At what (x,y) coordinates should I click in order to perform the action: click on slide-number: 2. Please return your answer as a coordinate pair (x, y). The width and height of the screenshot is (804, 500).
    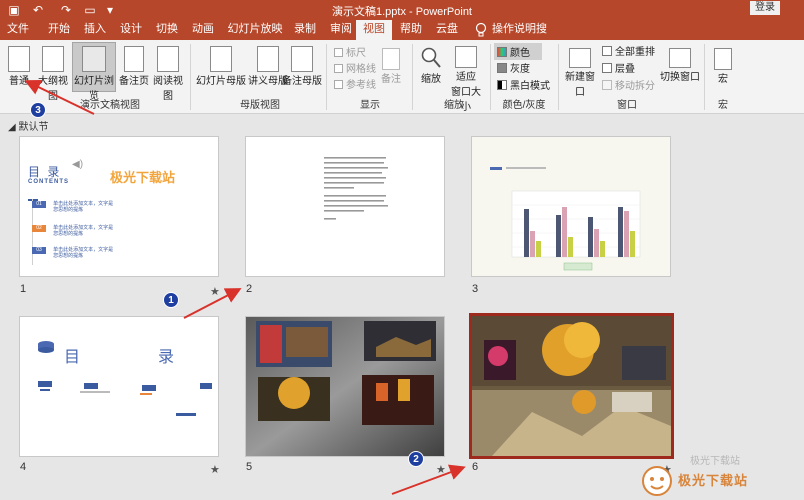
    Looking at the image, I should click on (249, 289).